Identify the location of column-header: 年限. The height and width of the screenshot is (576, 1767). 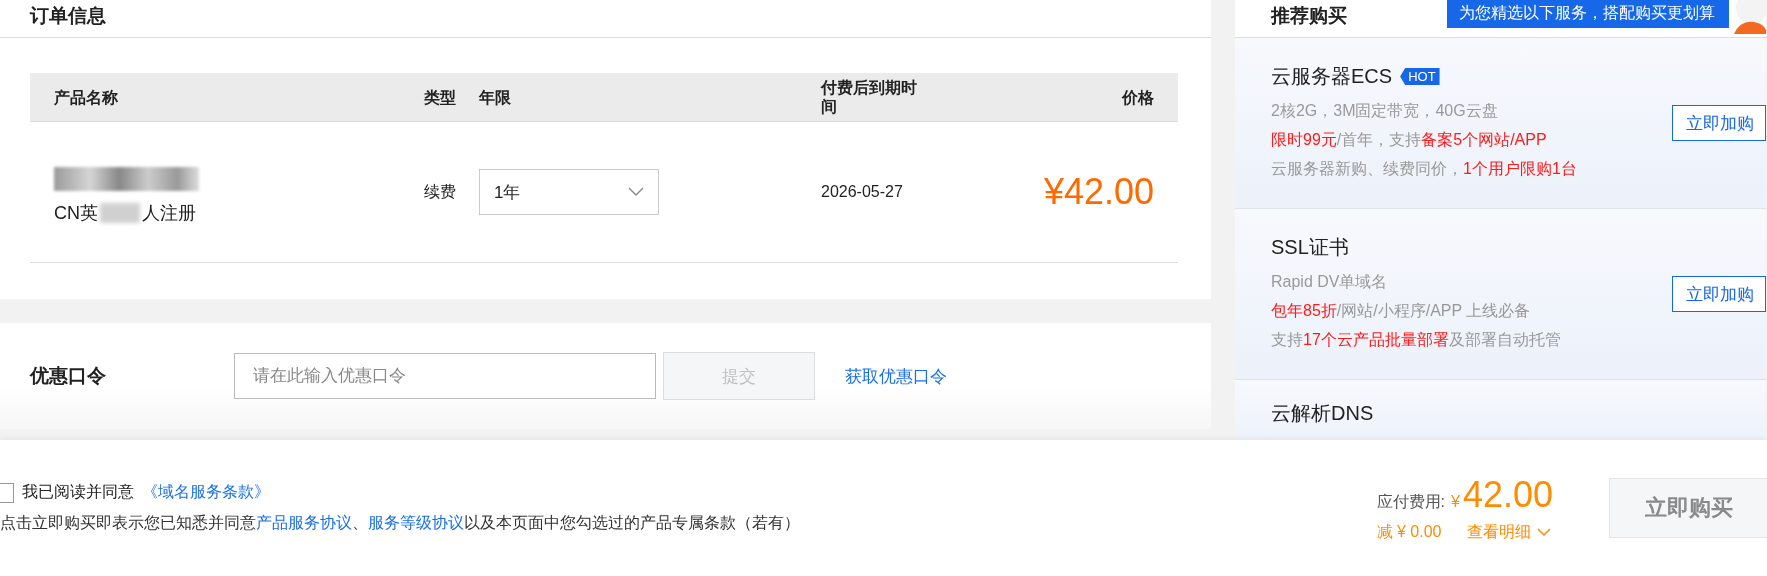
(495, 97).